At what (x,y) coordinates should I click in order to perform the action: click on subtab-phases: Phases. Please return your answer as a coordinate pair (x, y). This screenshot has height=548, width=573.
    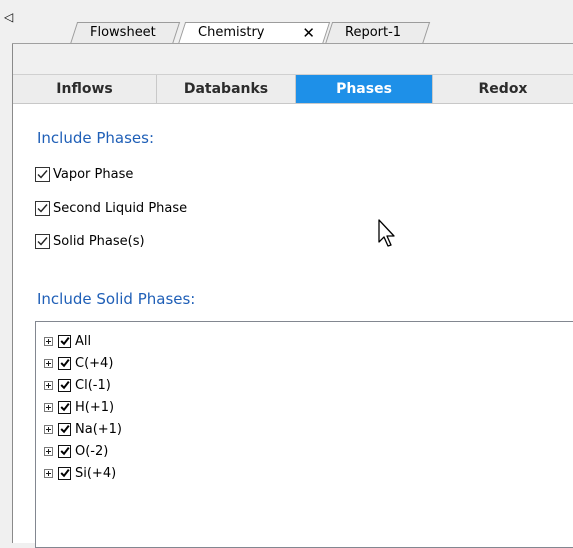
    Looking at the image, I should click on (364, 89).